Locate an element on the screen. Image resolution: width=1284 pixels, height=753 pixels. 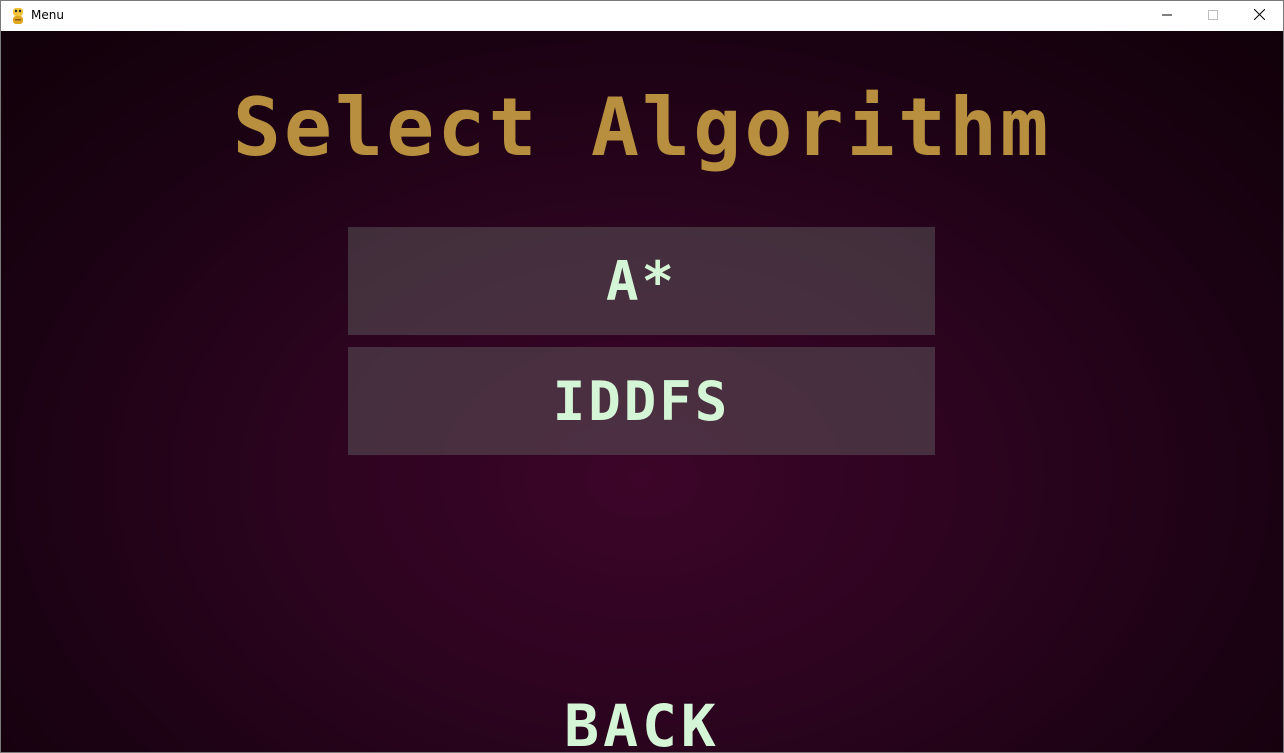
window-title: Menu is located at coordinates (47, 15).